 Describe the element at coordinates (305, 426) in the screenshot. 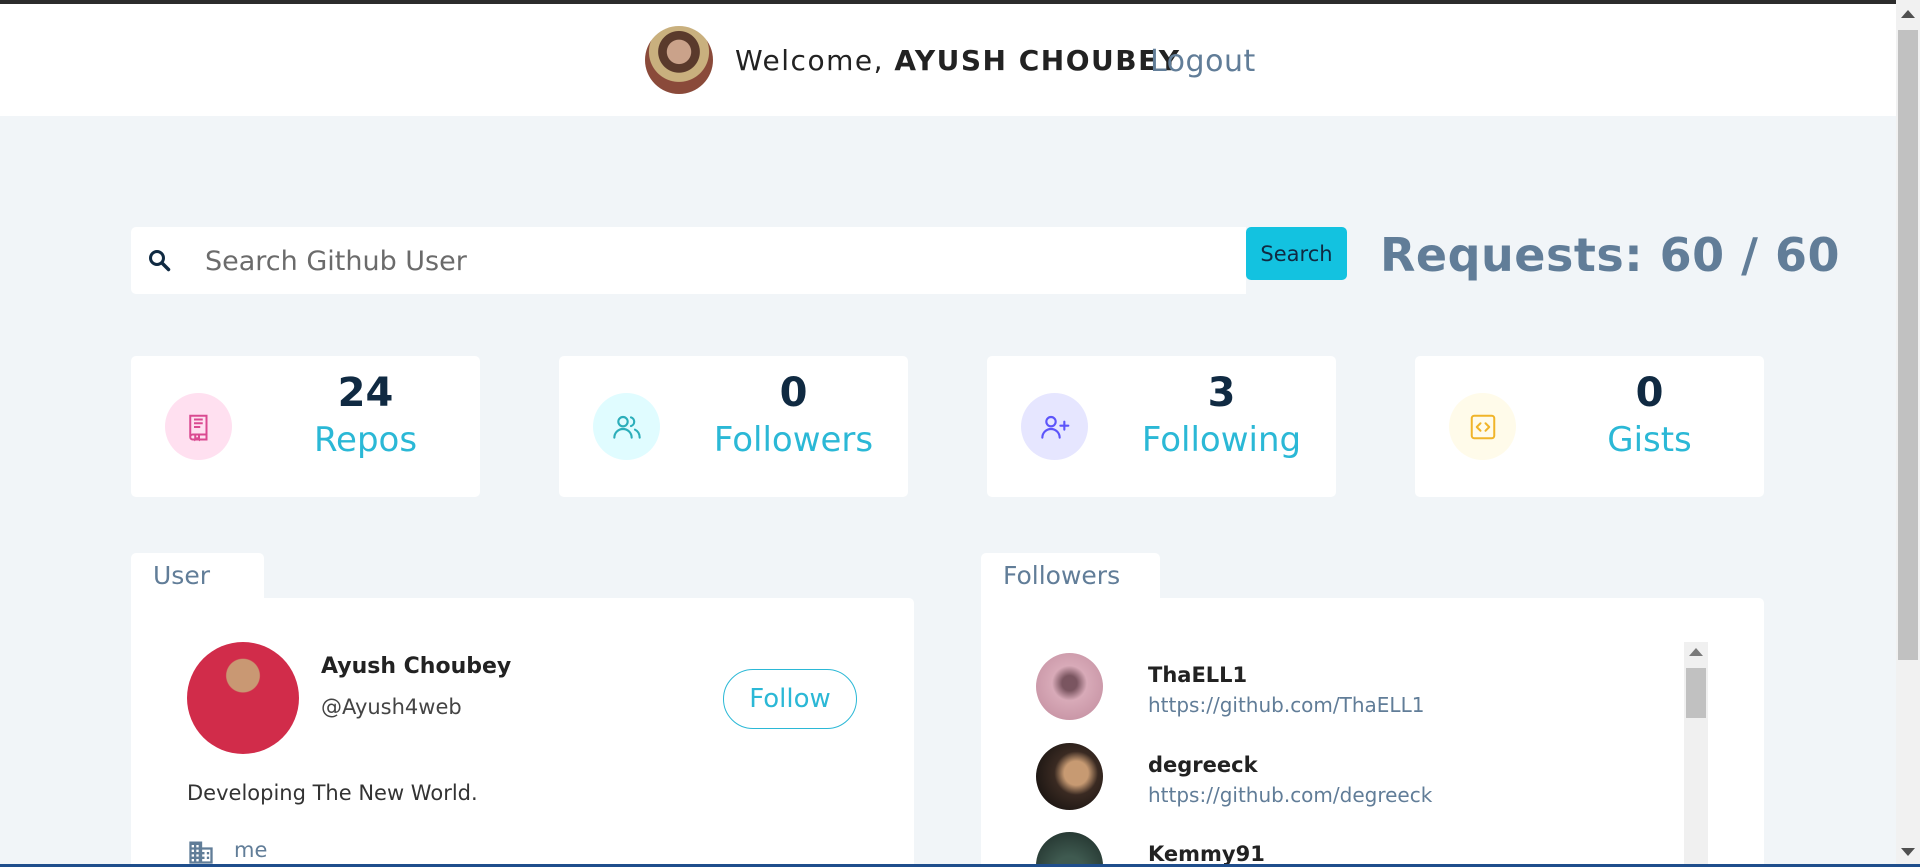

I see `stat-card-repos: 24 Repos` at that location.